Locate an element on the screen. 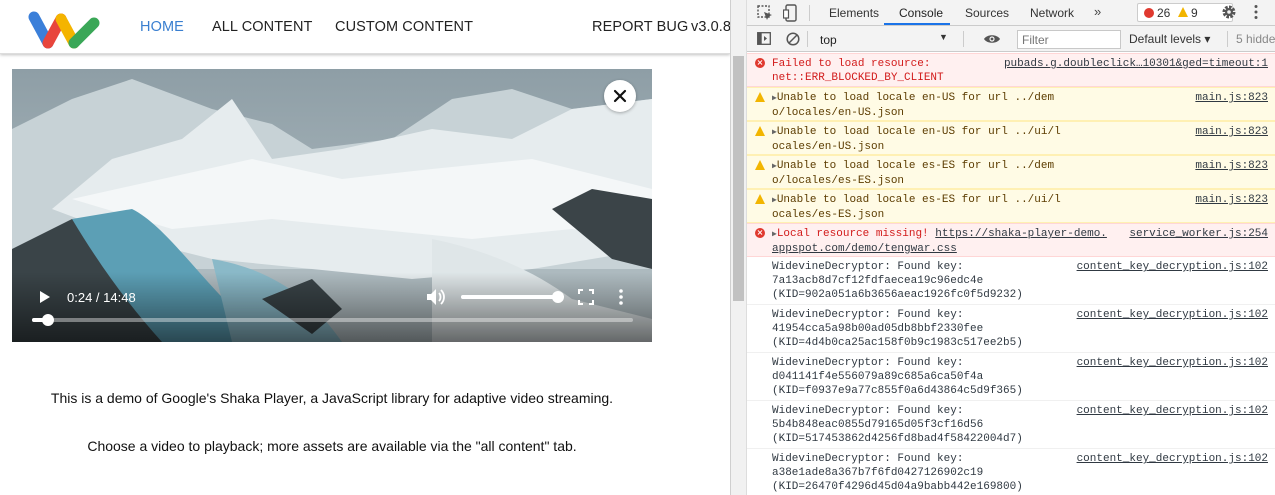  version-label: v3.0.8 is located at coordinates (710, 27).